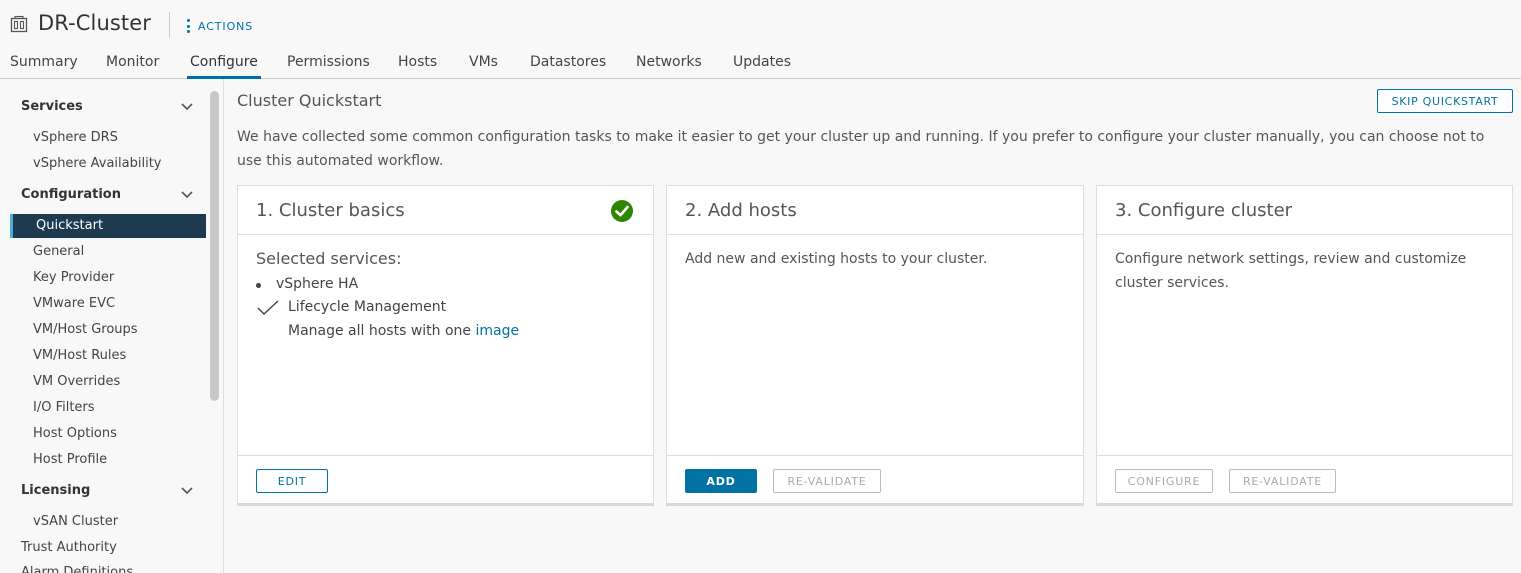  Describe the element at coordinates (721, 481) in the screenshot. I see `add-button: ADD` at that location.